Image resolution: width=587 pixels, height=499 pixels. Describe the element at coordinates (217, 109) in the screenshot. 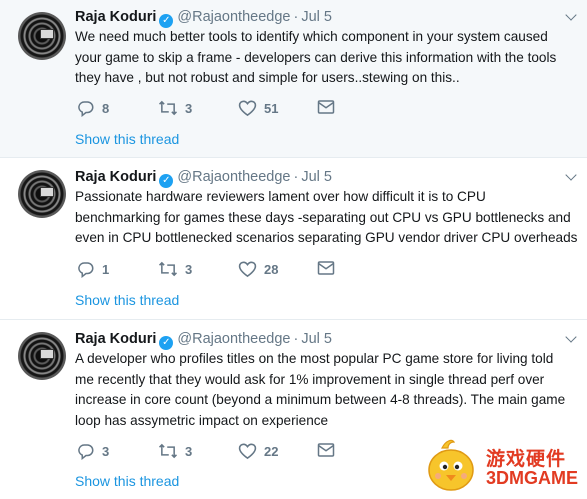

I see `tweet-actions: 8 3 51` at that location.